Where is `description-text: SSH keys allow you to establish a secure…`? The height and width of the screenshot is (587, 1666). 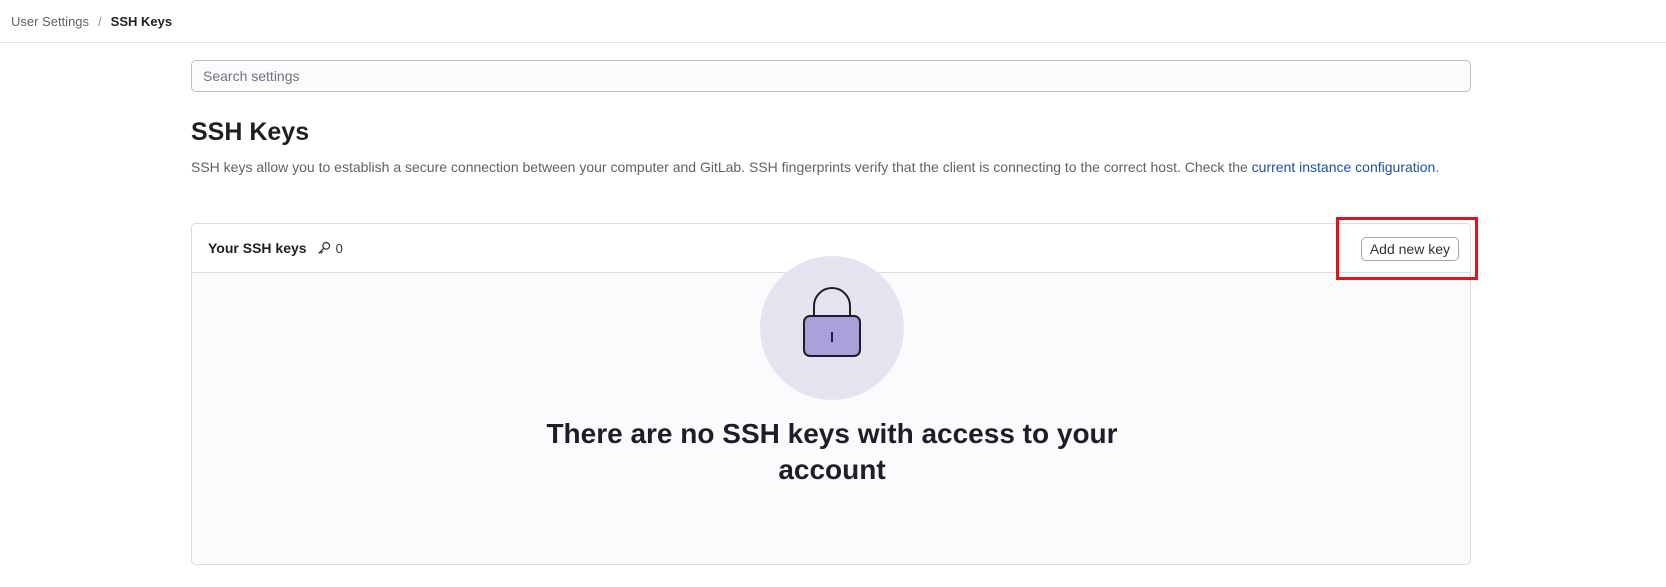 description-text: SSH keys allow you to establish a secure… is located at coordinates (721, 167).